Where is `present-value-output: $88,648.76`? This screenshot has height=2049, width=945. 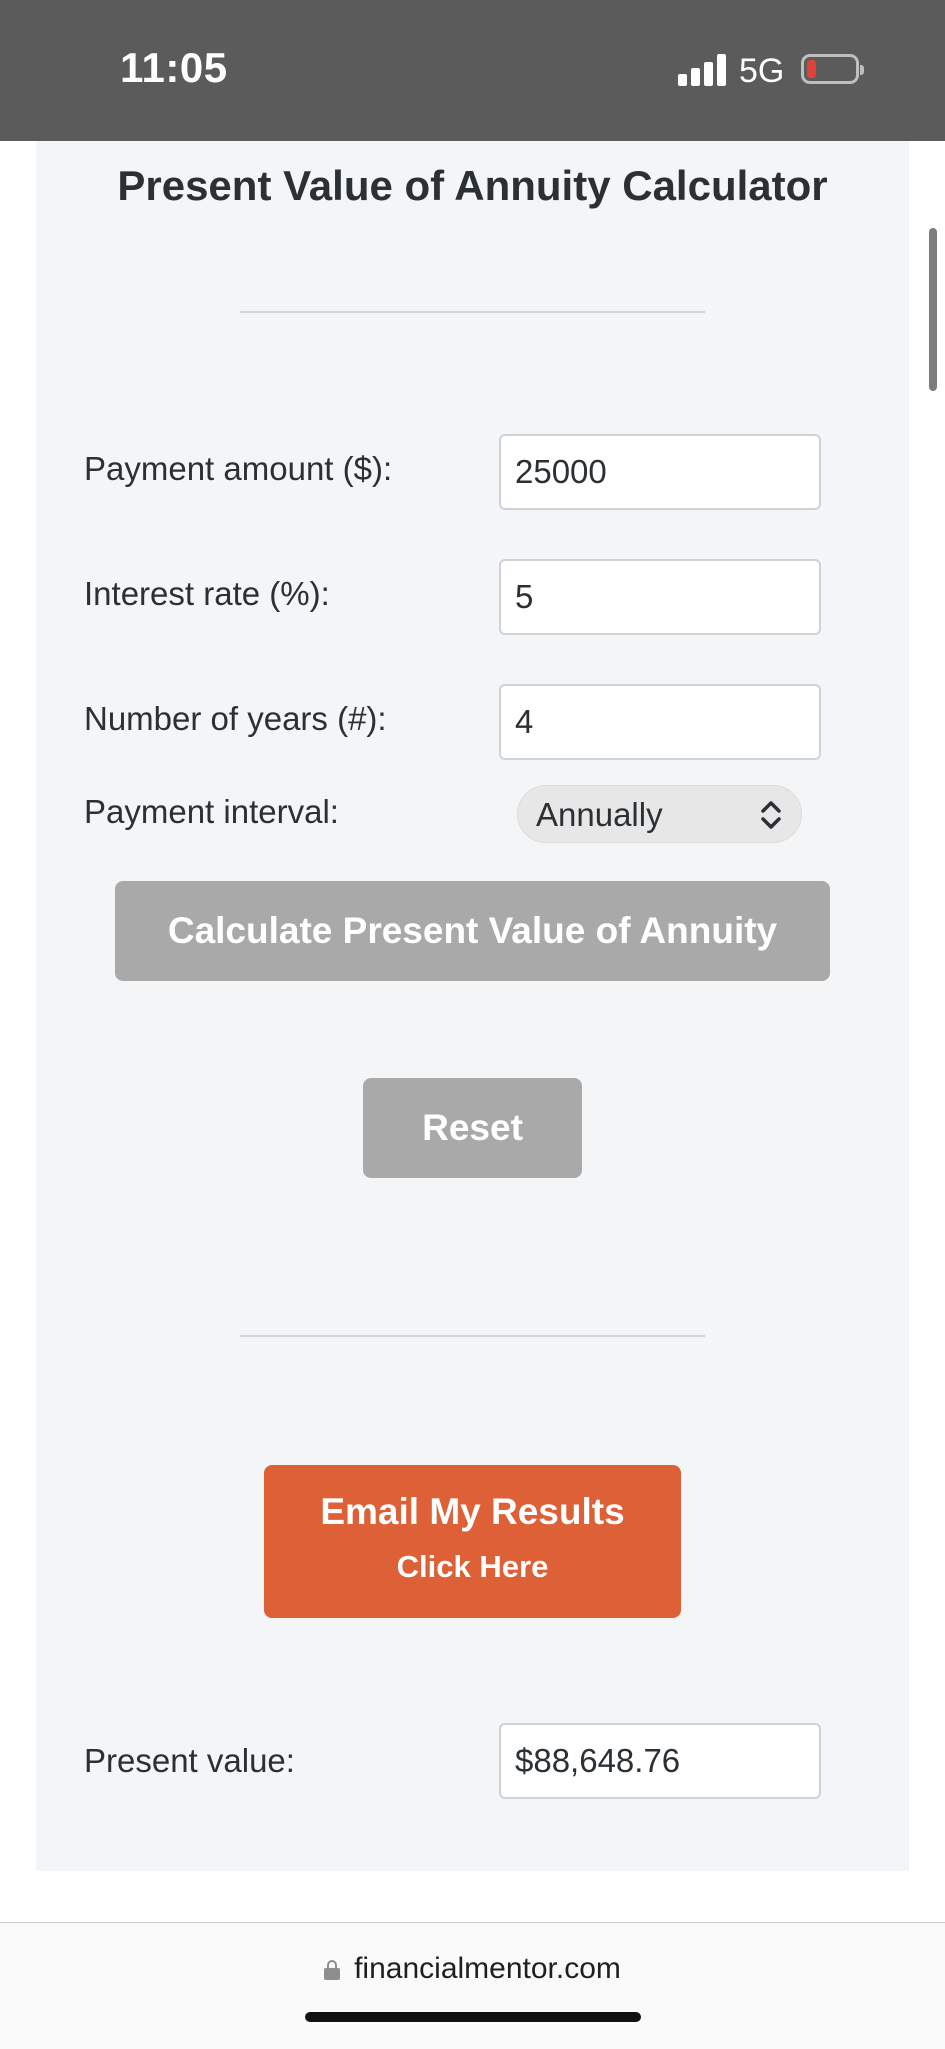
present-value-output: $88,648.76 is located at coordinates (660, 1761).